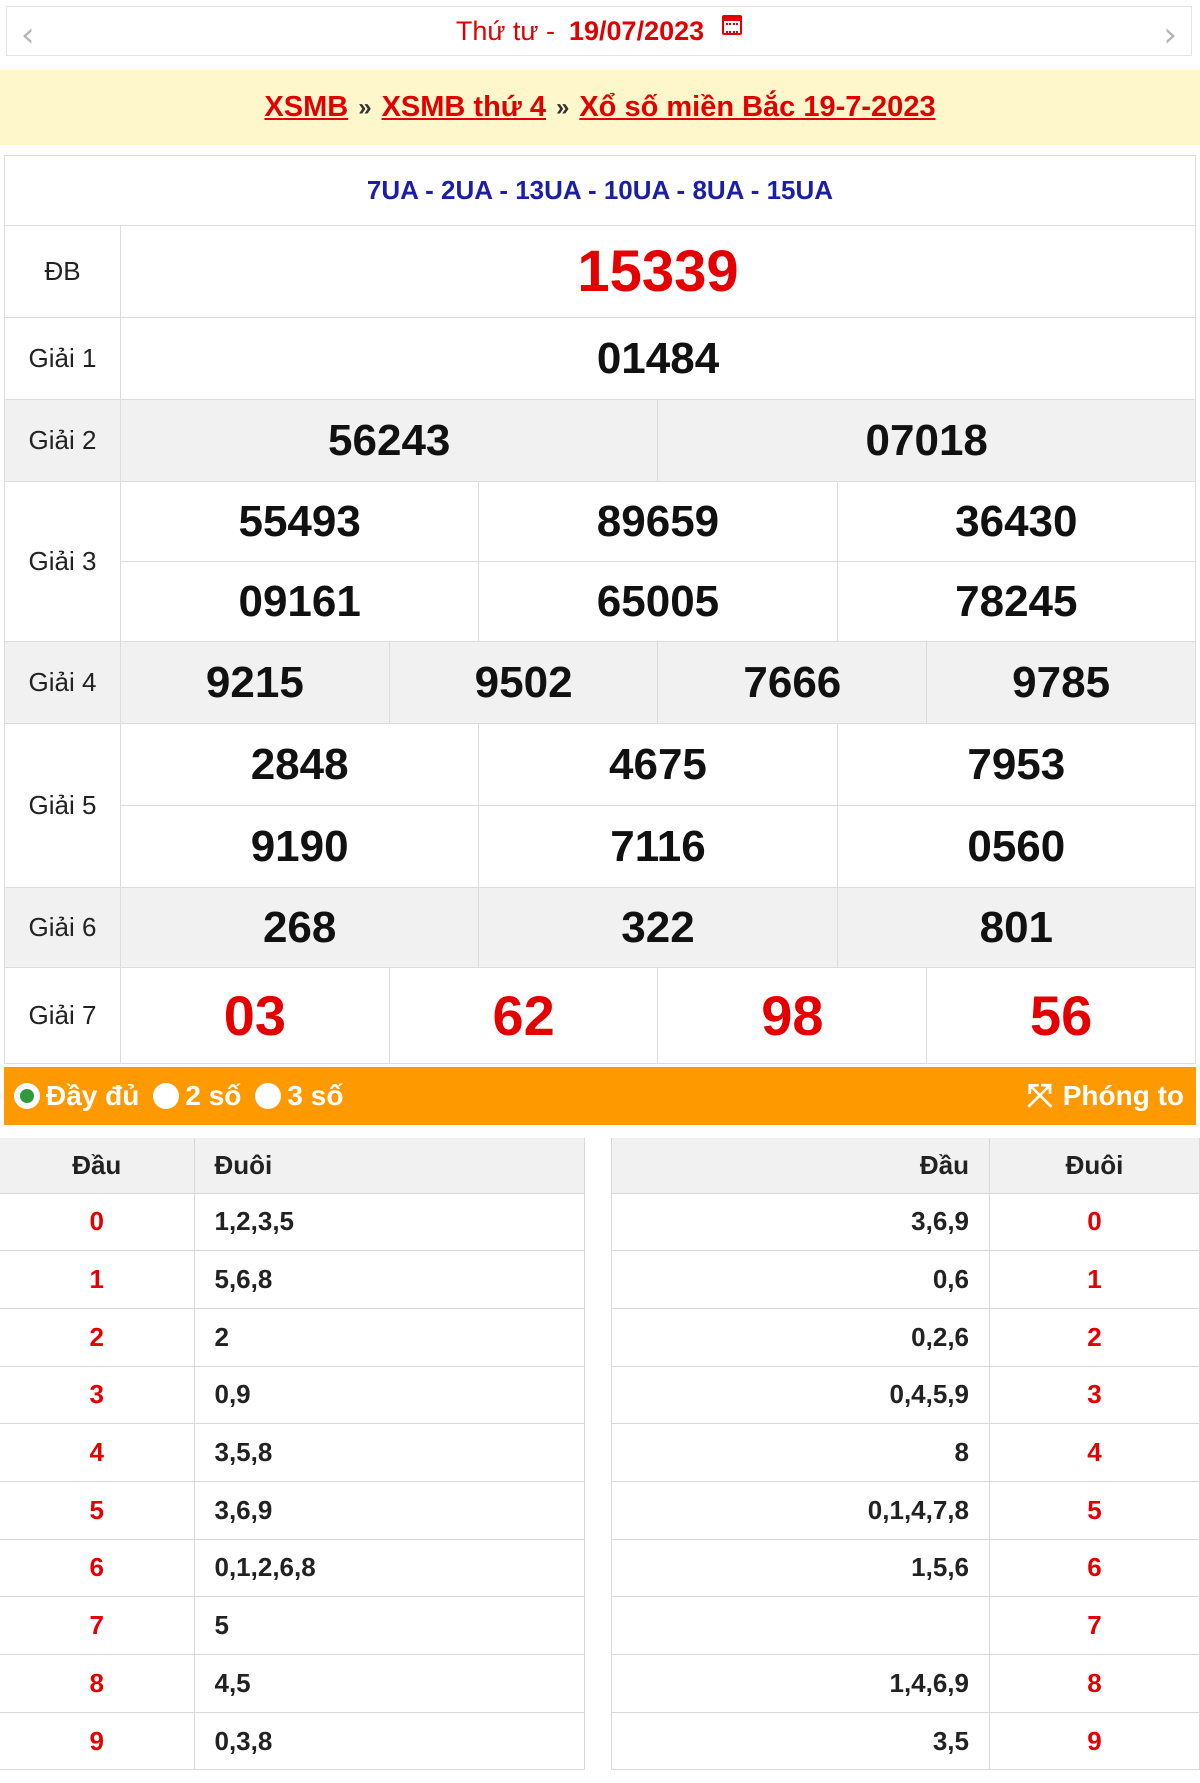 The width and height of the screenshot is (1200, 1783). I want to click on table-row: 7, so click(905, 1625).